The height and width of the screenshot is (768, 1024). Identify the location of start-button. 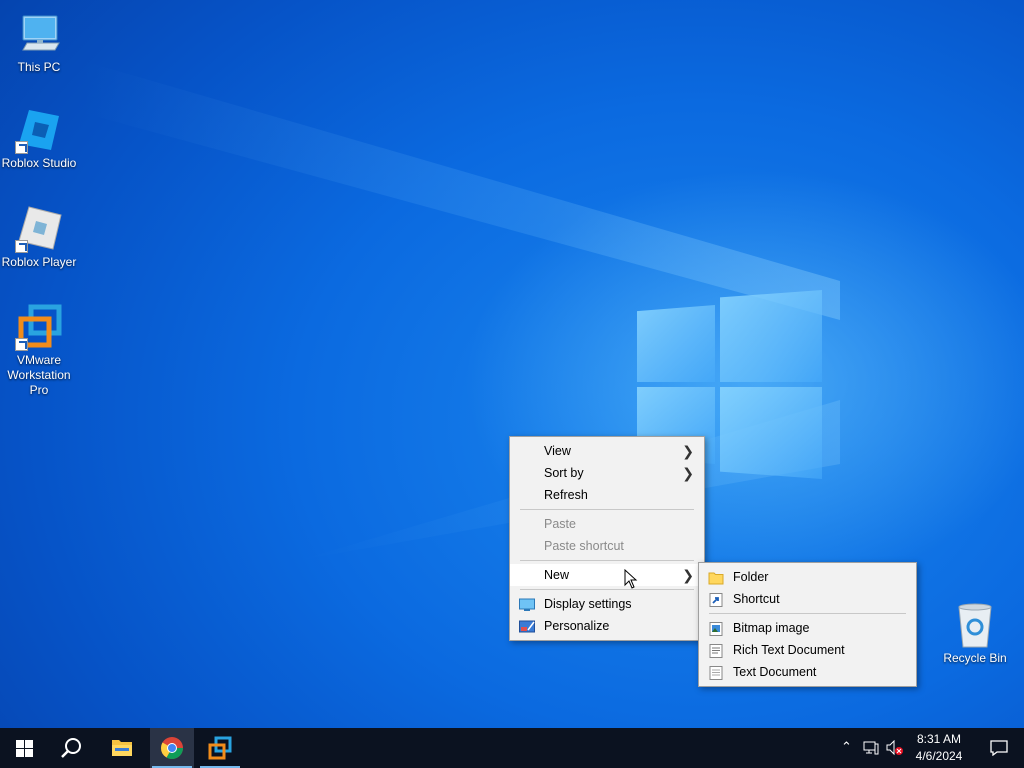
(24, 748).